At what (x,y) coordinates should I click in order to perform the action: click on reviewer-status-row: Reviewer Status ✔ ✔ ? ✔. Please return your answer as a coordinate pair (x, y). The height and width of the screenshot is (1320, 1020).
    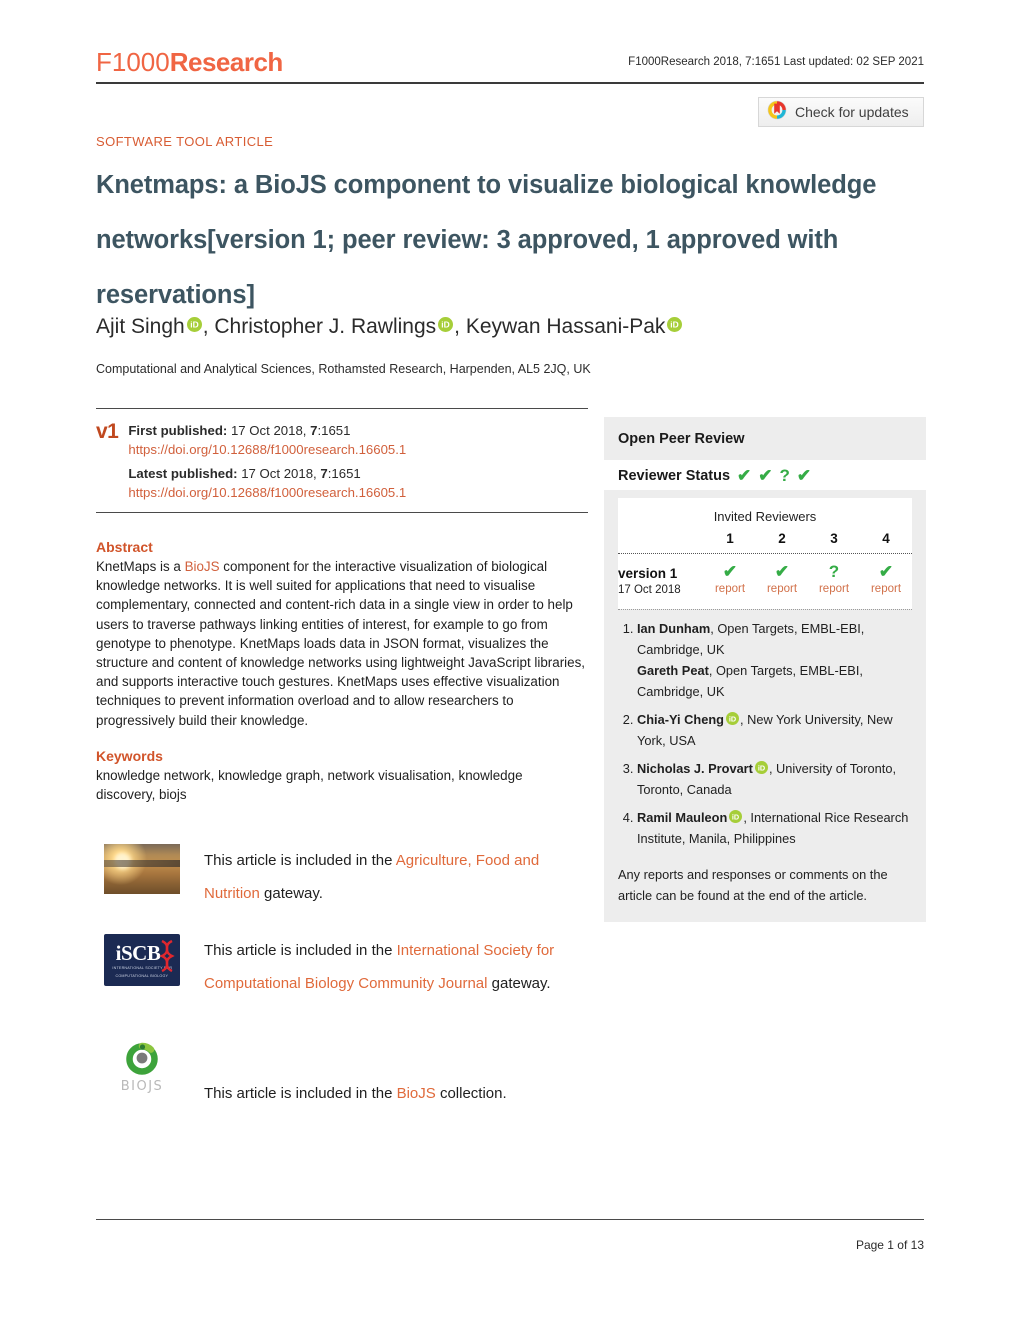
    Looking at the image, I should click on (765, 475).